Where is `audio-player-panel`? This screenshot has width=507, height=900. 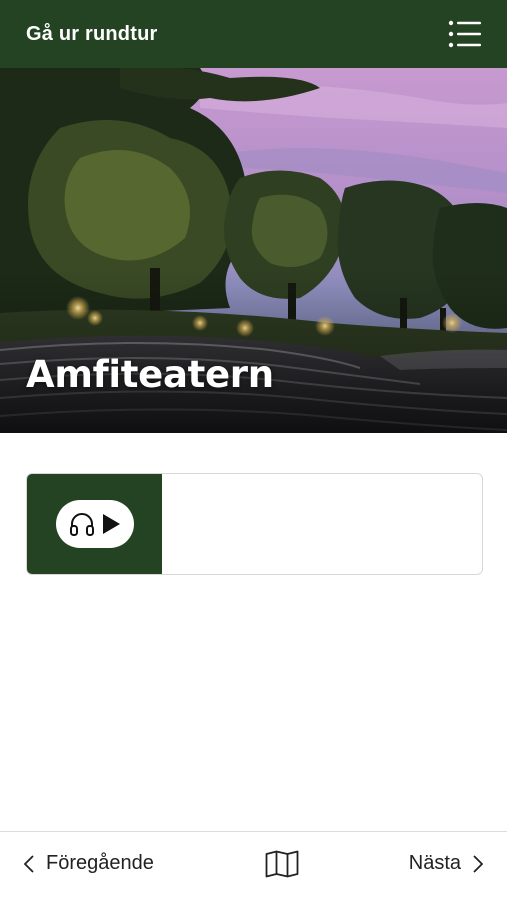
audio-player-panel is located at coordinates (94, 524).